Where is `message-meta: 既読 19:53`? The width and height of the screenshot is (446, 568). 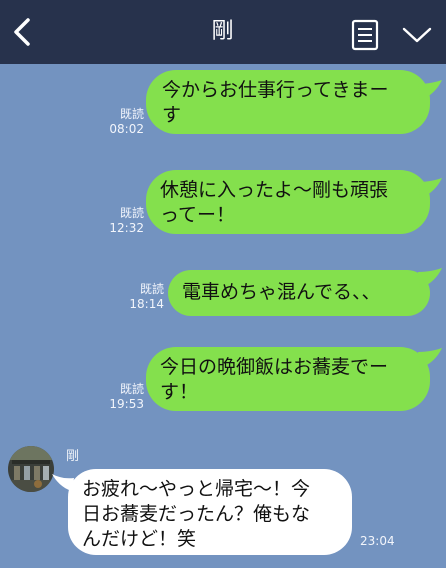
message-meta: 既読 19:53 is located at coordinates (124, 397).